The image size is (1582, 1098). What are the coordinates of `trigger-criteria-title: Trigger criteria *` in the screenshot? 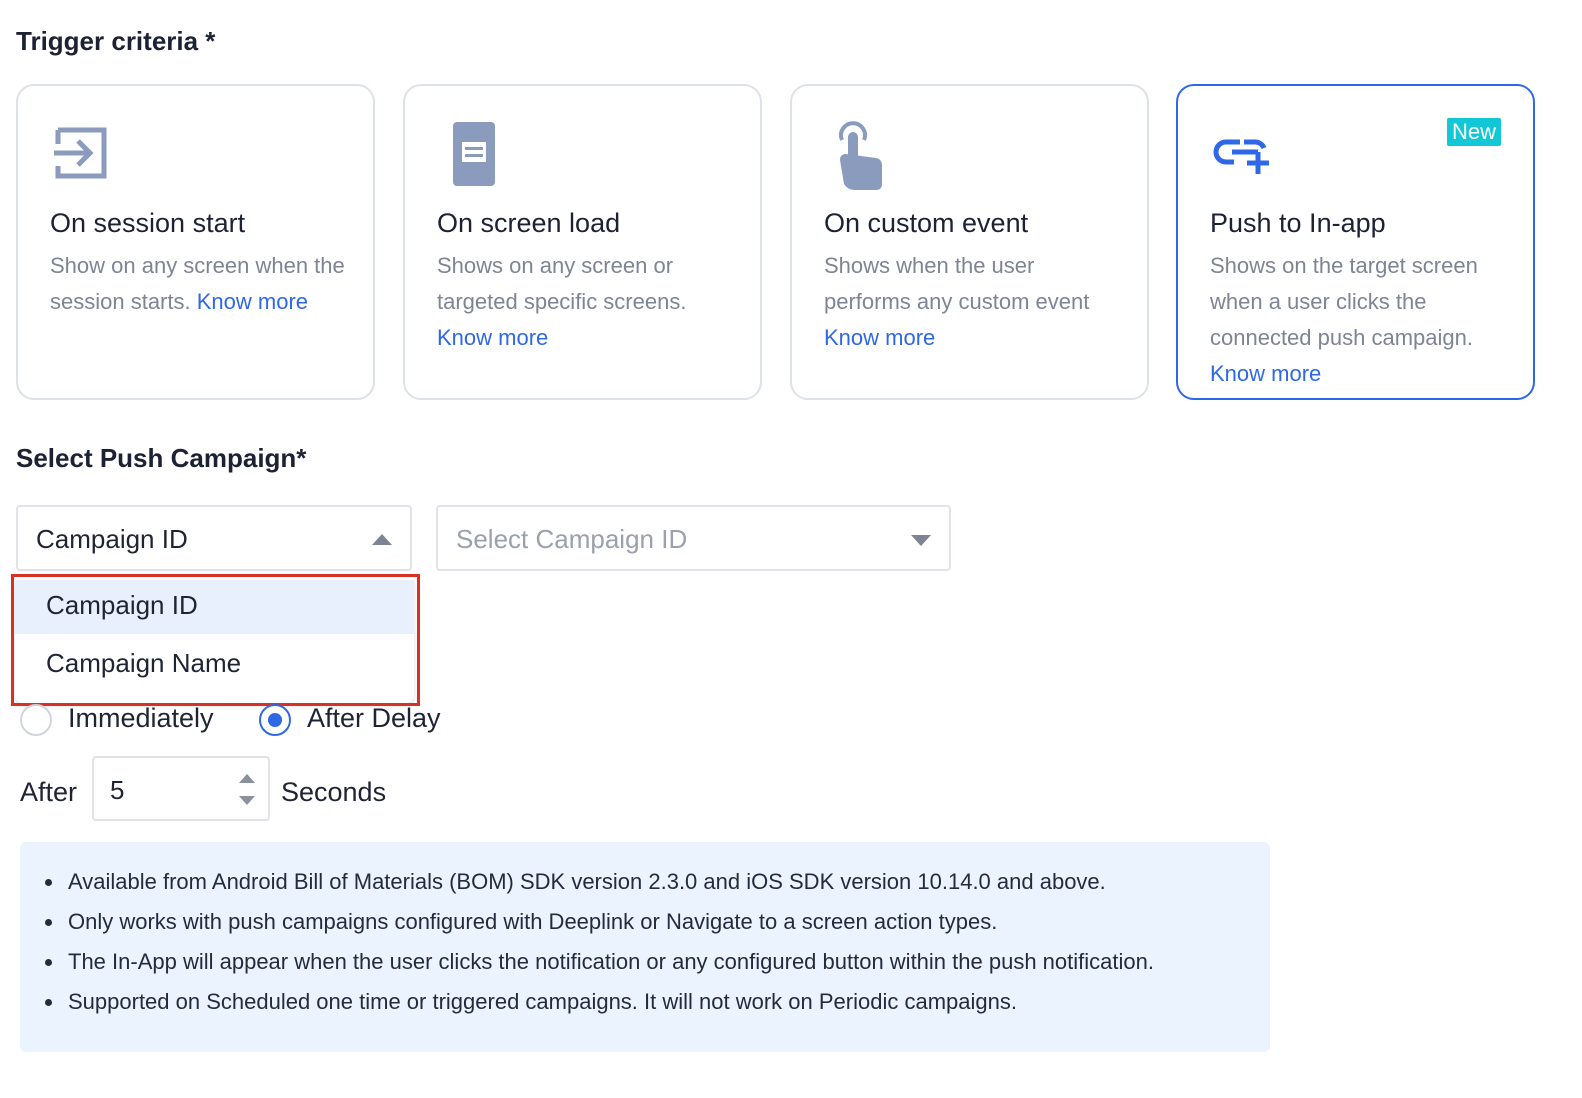 It's located at (116, 41).